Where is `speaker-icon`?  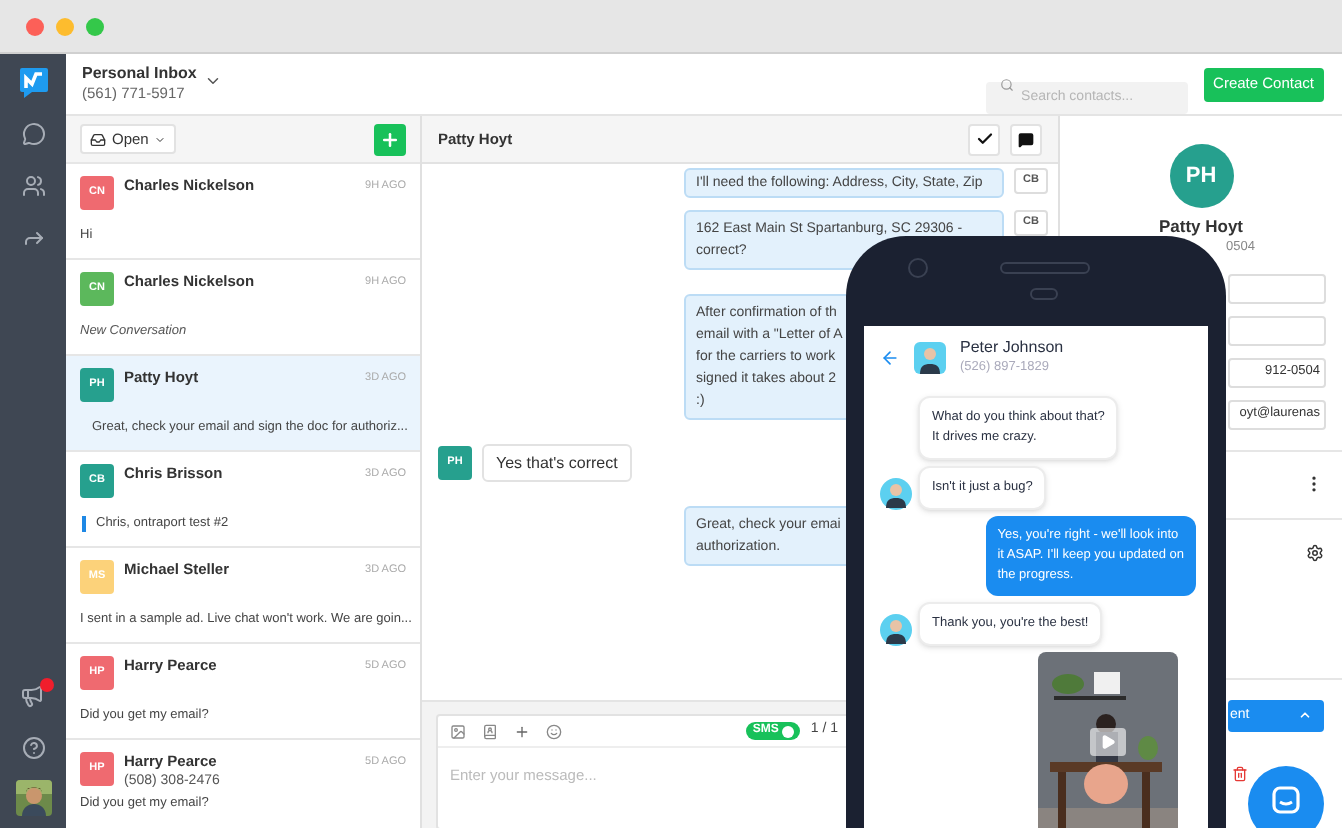
speaker-icon is located at coordinates (1045, 268).